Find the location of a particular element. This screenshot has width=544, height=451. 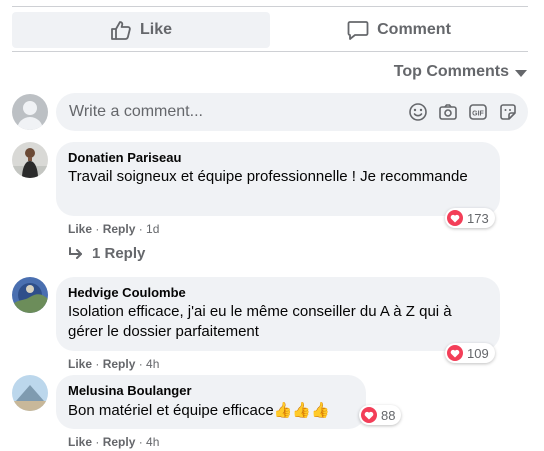

comment-meta: Like · Reply · 1d is located at coordinates (114, 229).